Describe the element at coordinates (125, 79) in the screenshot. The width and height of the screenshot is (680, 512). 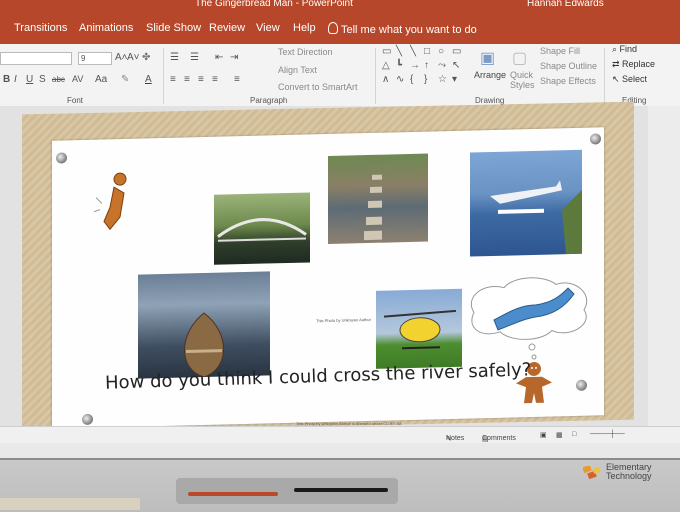
I see `highlight-icon: ✎` at that location.